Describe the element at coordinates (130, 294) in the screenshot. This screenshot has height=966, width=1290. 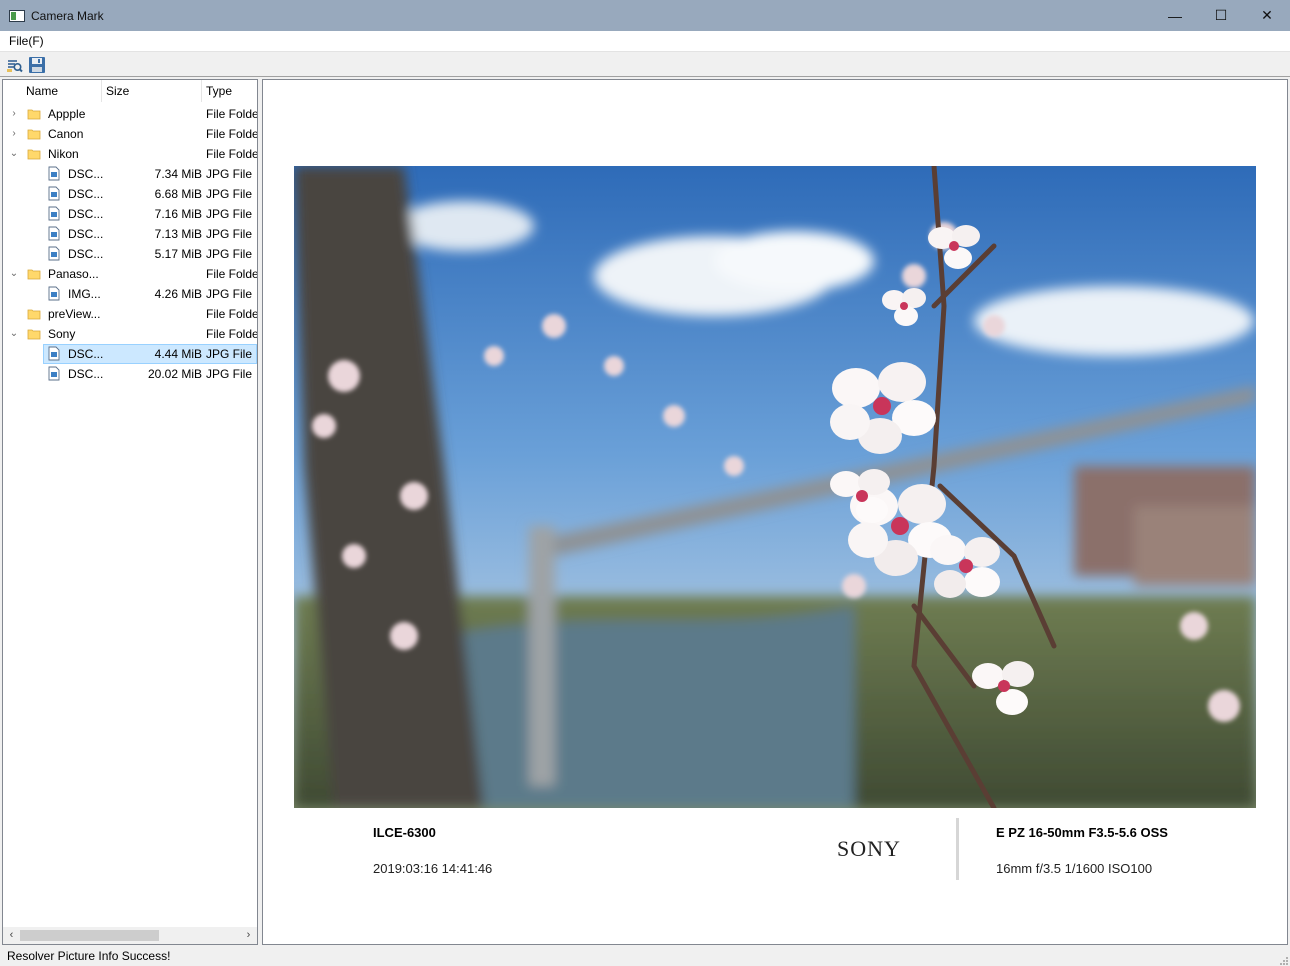
I see `tree-file-row: IMG... 4.26 MiB JPG File` at that location.